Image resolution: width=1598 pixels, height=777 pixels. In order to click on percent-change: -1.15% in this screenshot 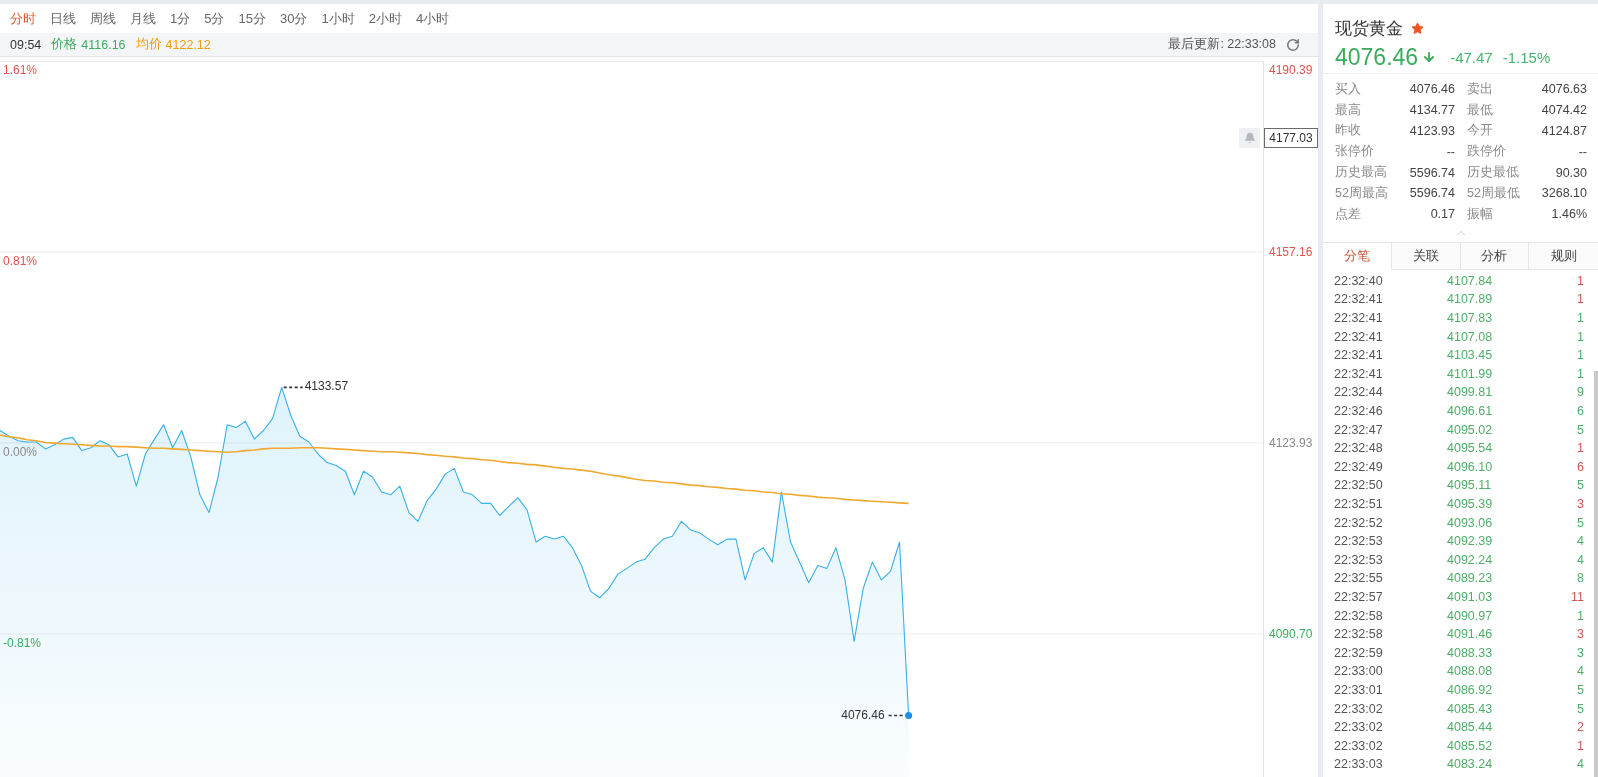, I will do `click(1526, 57)`.